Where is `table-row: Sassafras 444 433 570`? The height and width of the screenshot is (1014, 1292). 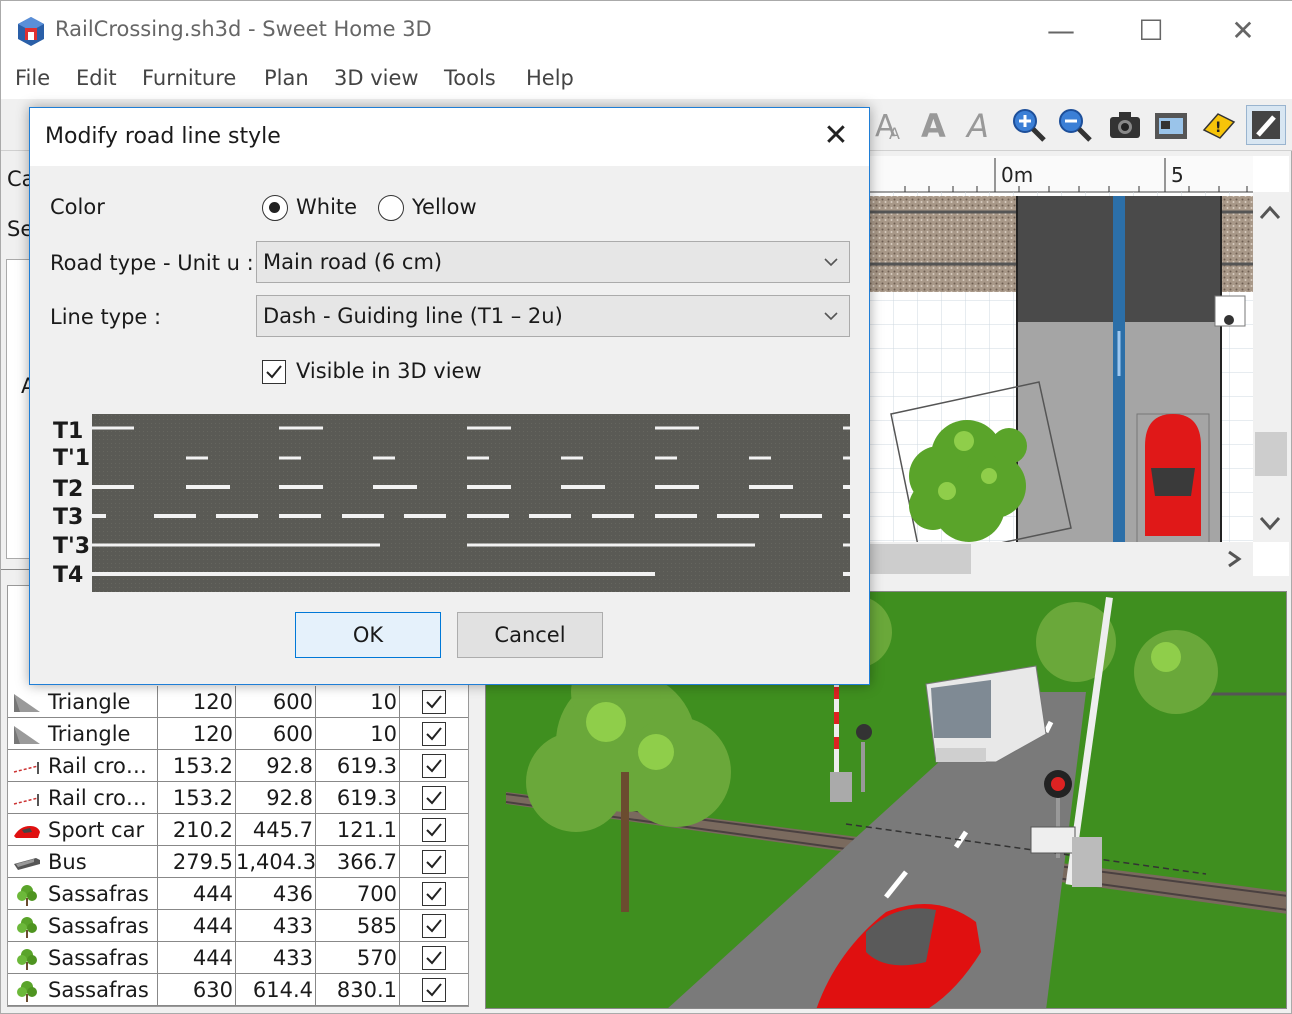
table-row: Sassafras 444 433 570 is located at coordinates (238, 958).